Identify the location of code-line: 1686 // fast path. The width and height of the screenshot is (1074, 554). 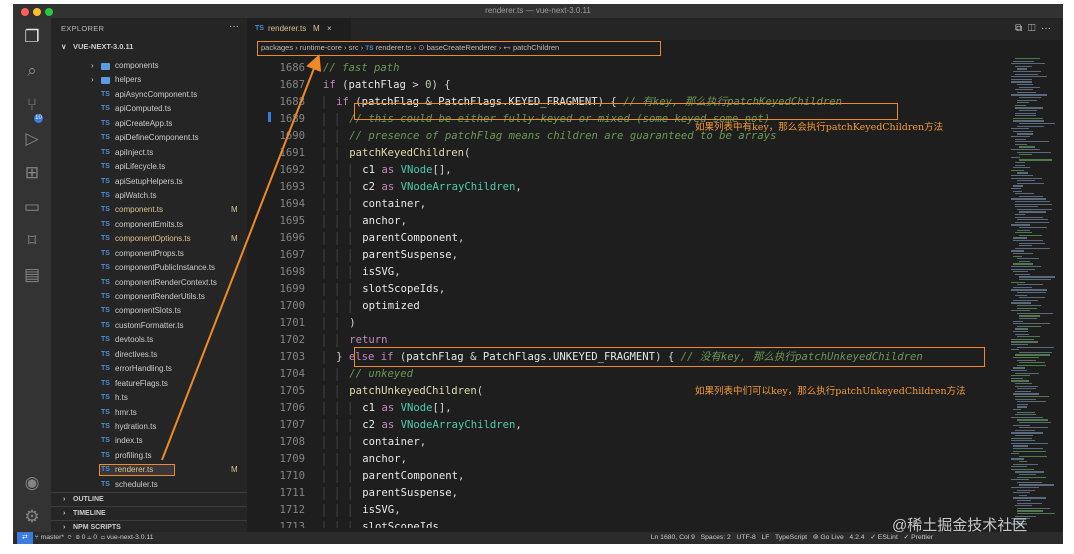
(627, 68).